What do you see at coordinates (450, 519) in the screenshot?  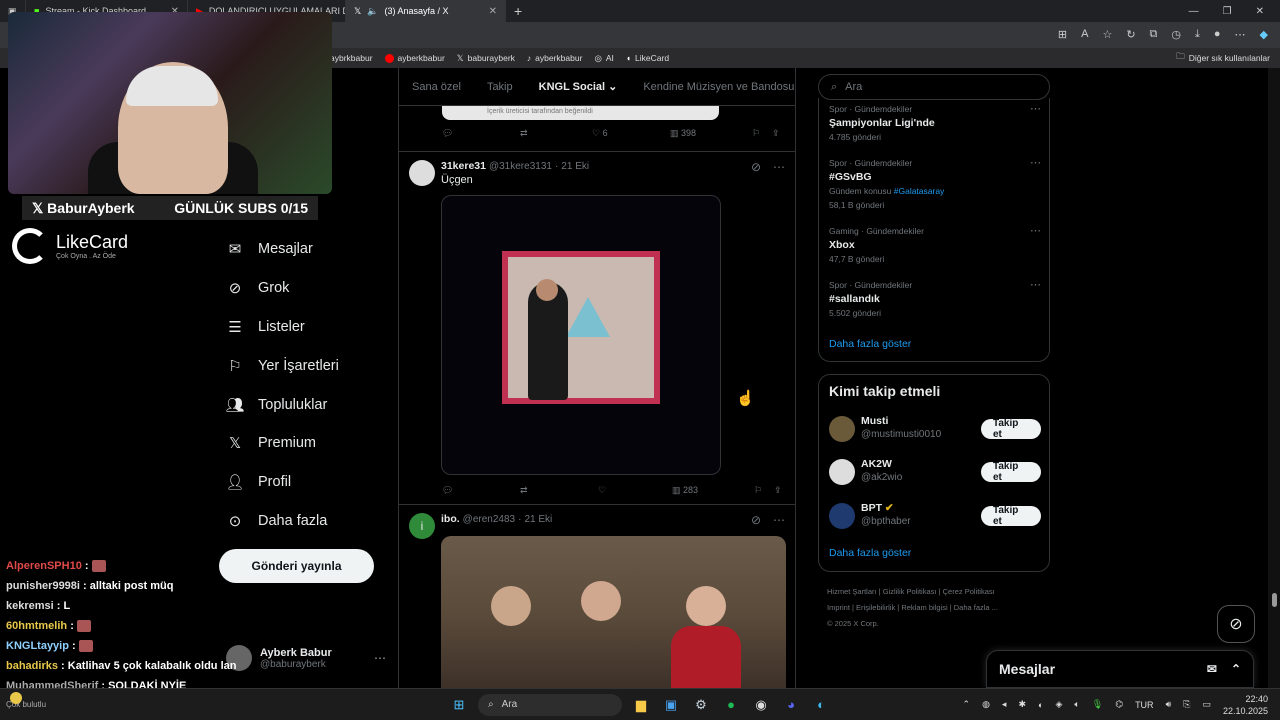 I see `author-name: ibo.` at bounding box center [450, 519].